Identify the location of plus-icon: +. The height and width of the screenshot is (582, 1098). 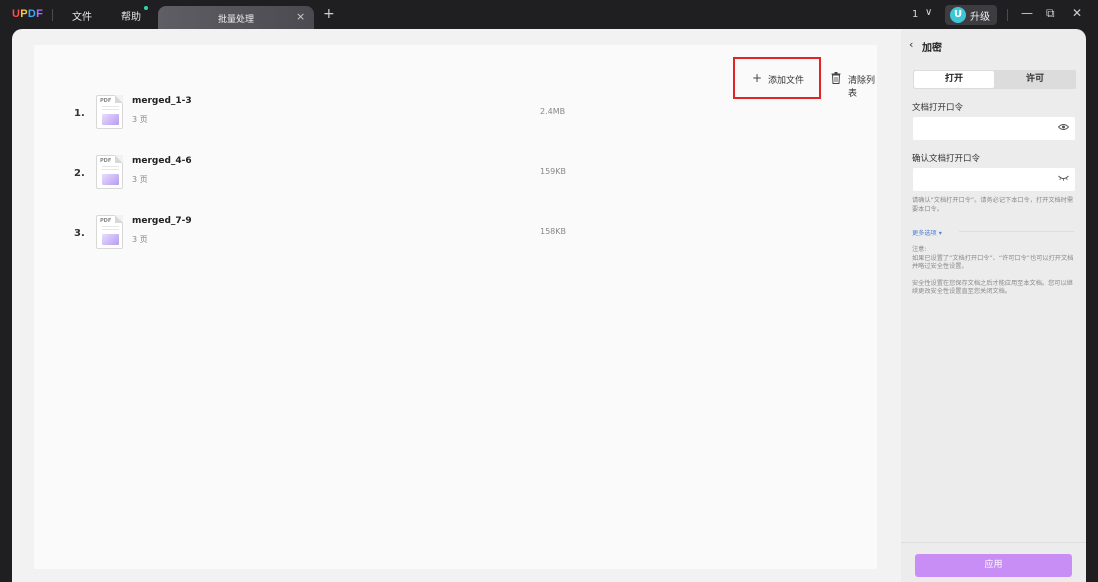
(757, 78).